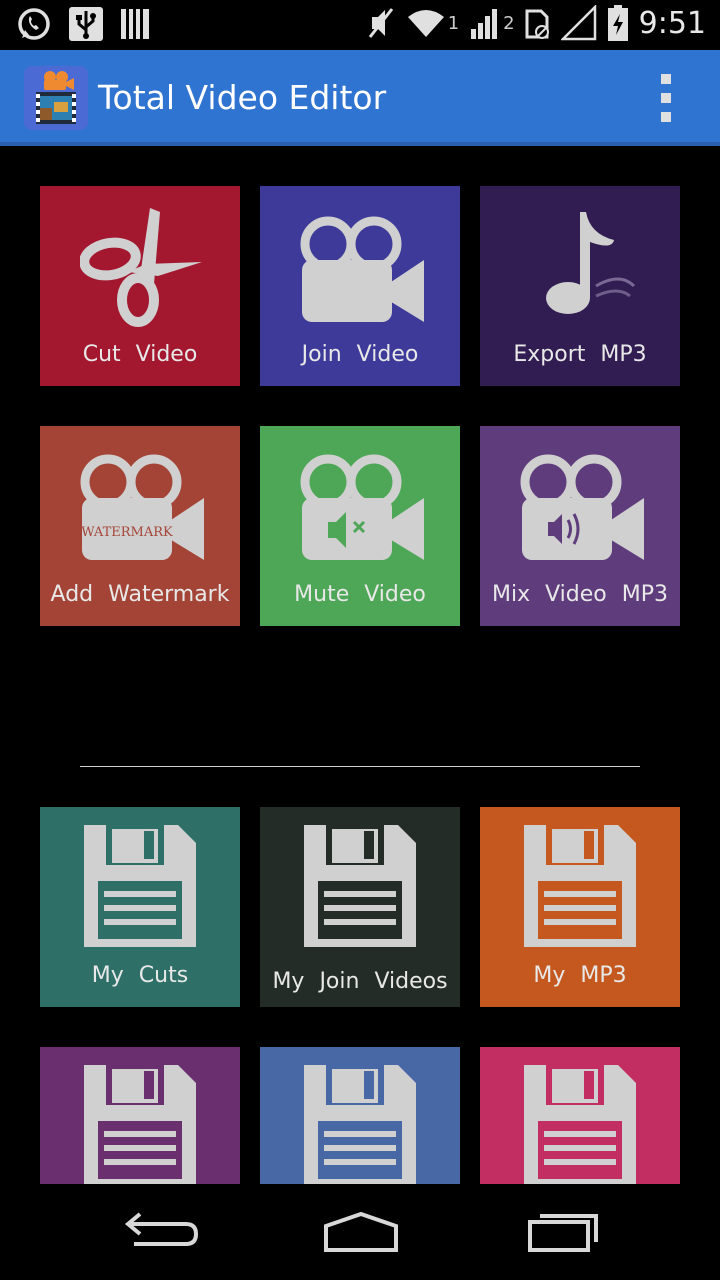 This screenshot has width=720, height=1280. I want to click on audio-camera-icon, so click(582, 507).